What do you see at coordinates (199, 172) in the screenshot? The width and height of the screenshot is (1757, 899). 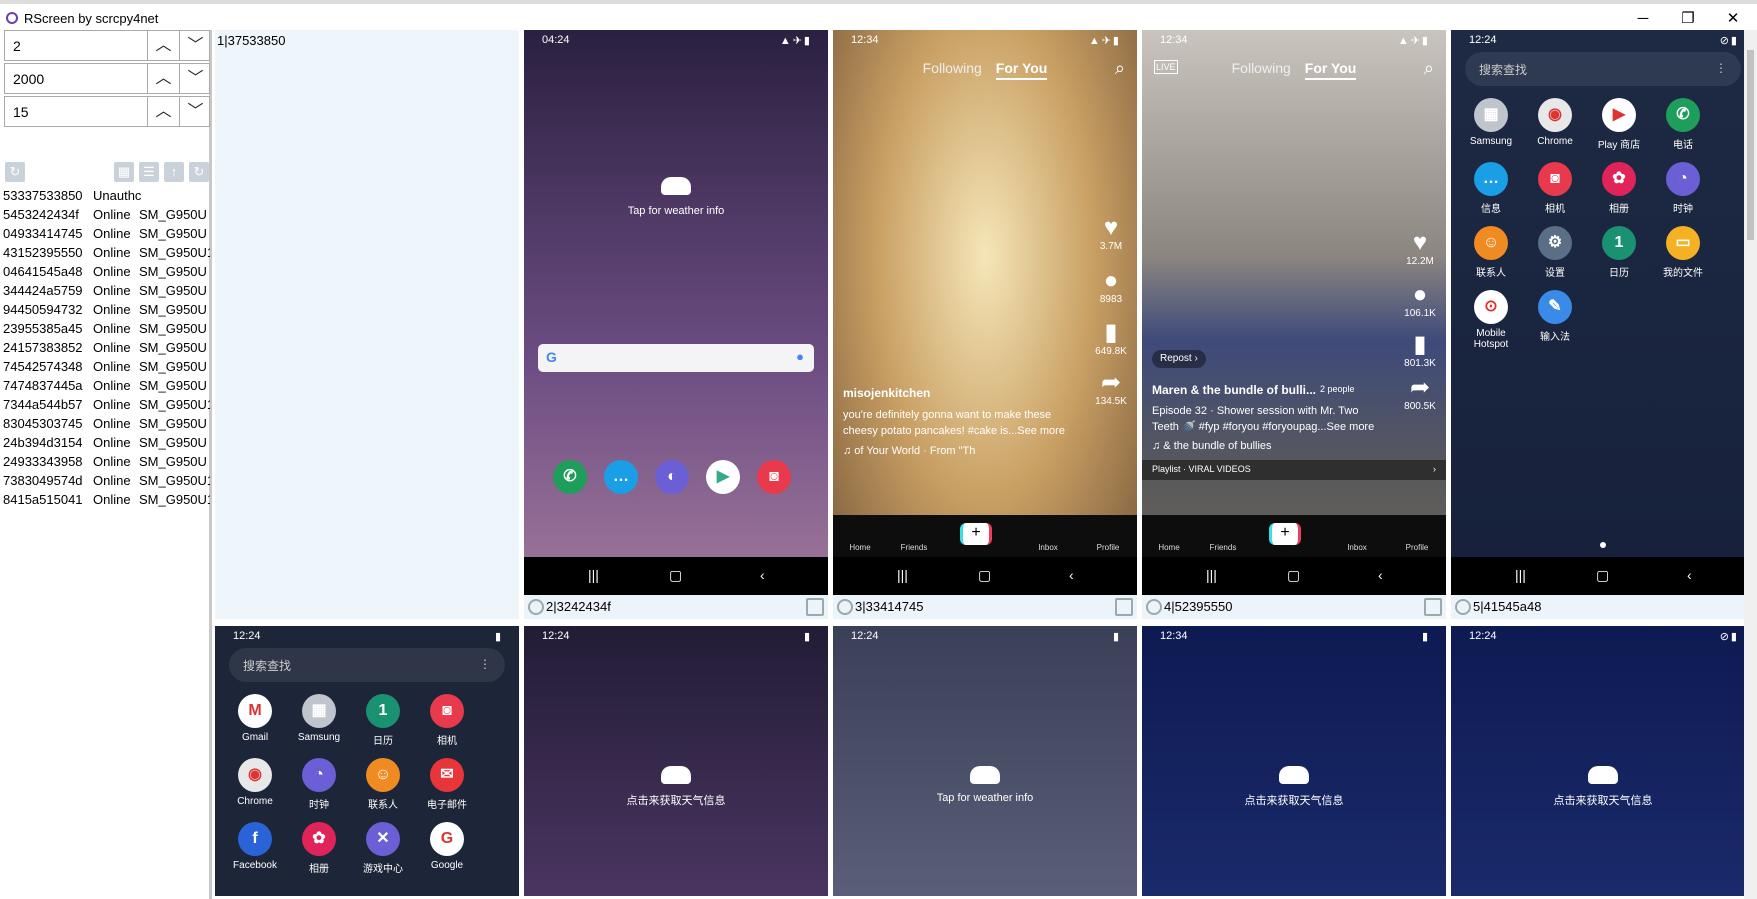 I see `reload-icon: ↻` at bounding box center [199, 172].